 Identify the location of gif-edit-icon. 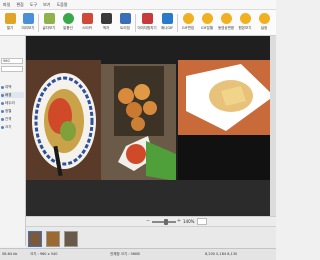
(188, 18).